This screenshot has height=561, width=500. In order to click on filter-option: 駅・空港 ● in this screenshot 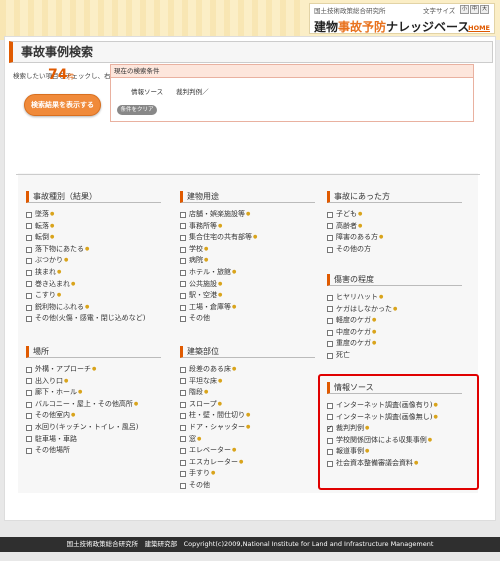, I will do `click(247, 296)`.